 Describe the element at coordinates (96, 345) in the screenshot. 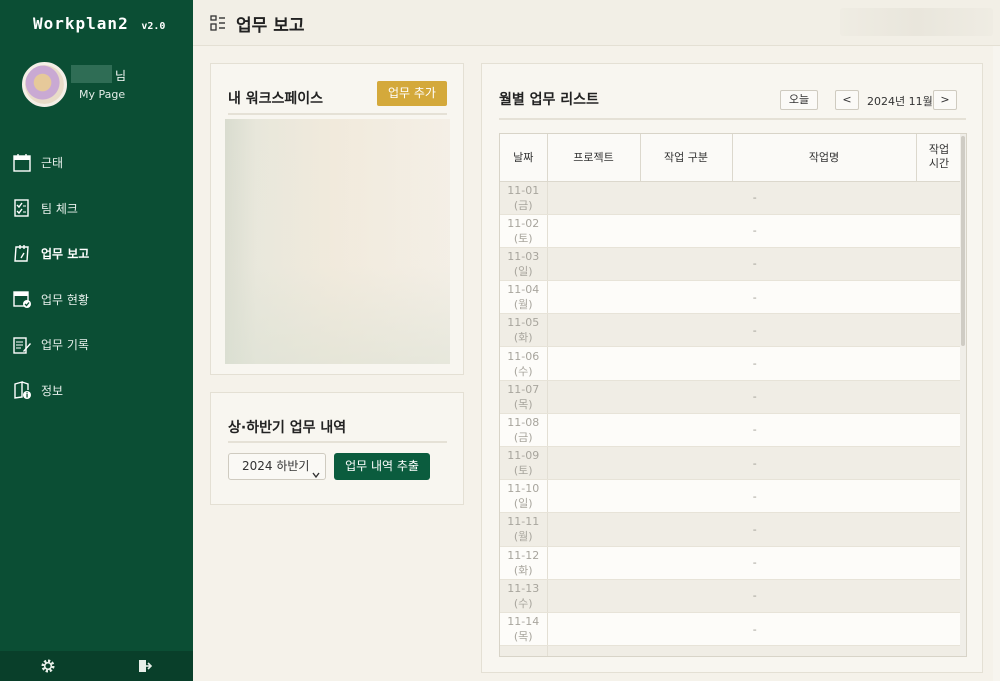

I see `sidebar-item-work-log: 업무 기록` at that location.